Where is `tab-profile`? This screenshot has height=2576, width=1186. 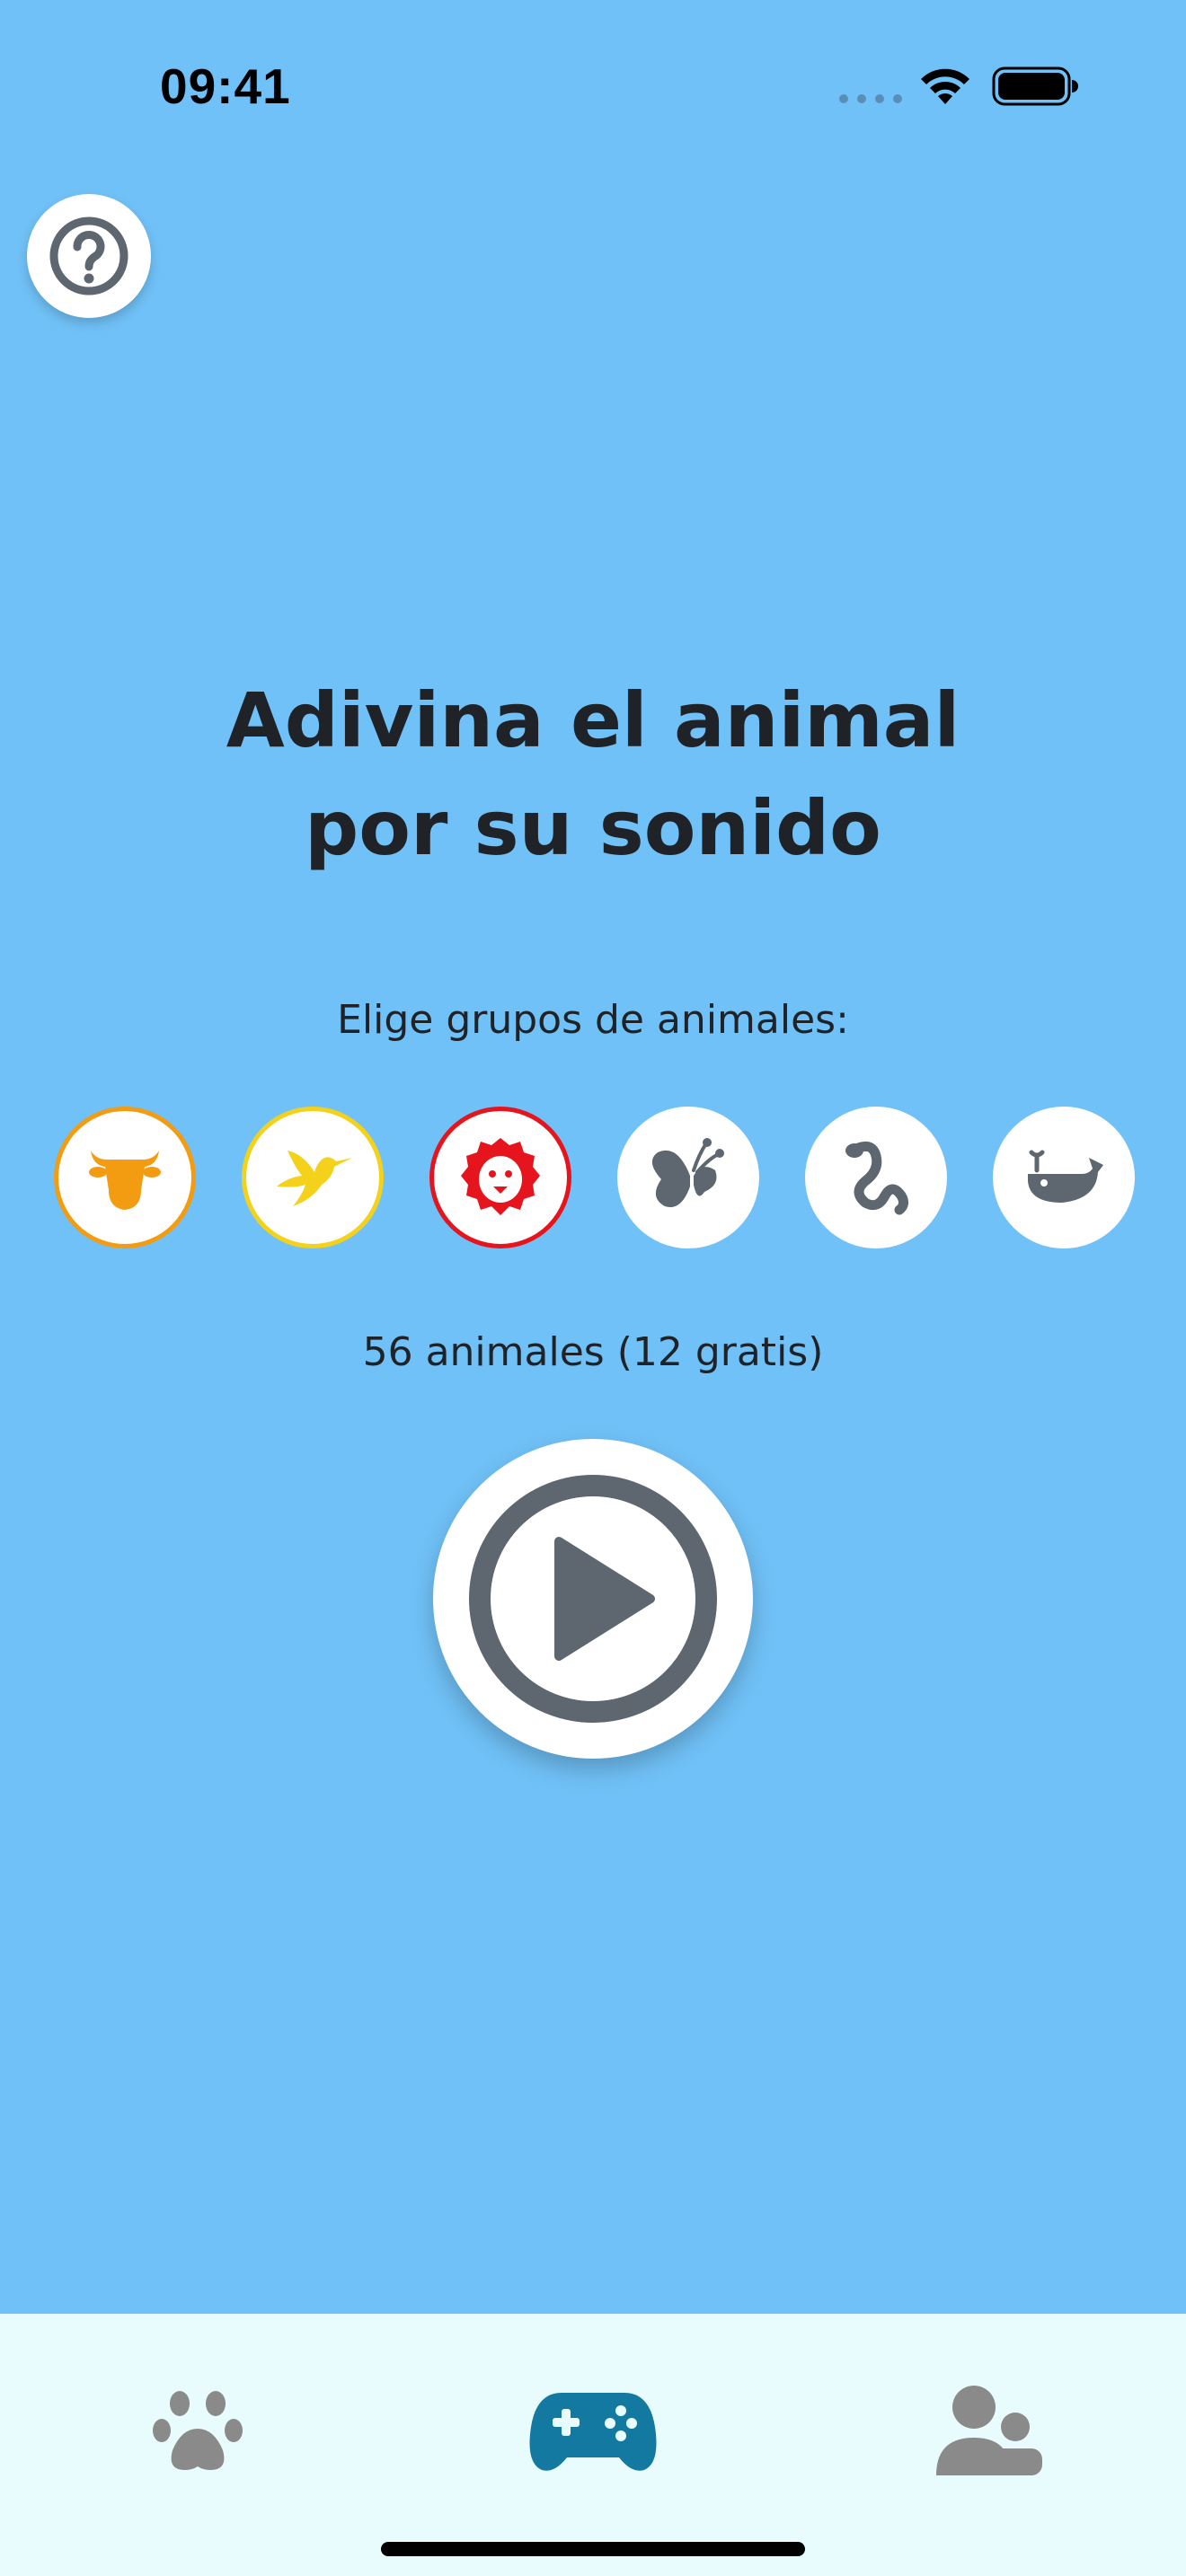 tab-profile is located at coordinates (988, 2430).